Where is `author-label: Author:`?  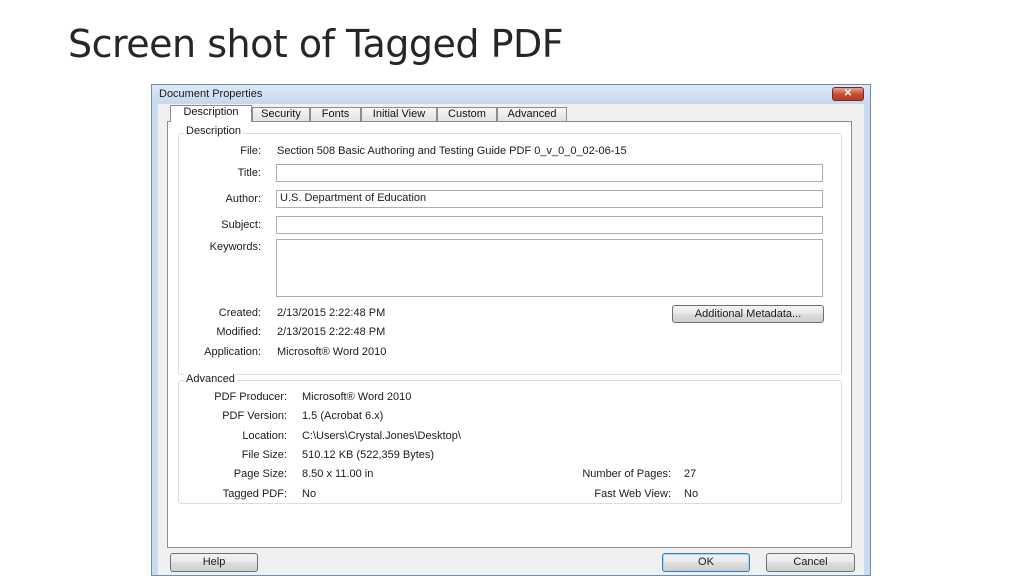 author-label: Author: is located at coordinates (243, 199).